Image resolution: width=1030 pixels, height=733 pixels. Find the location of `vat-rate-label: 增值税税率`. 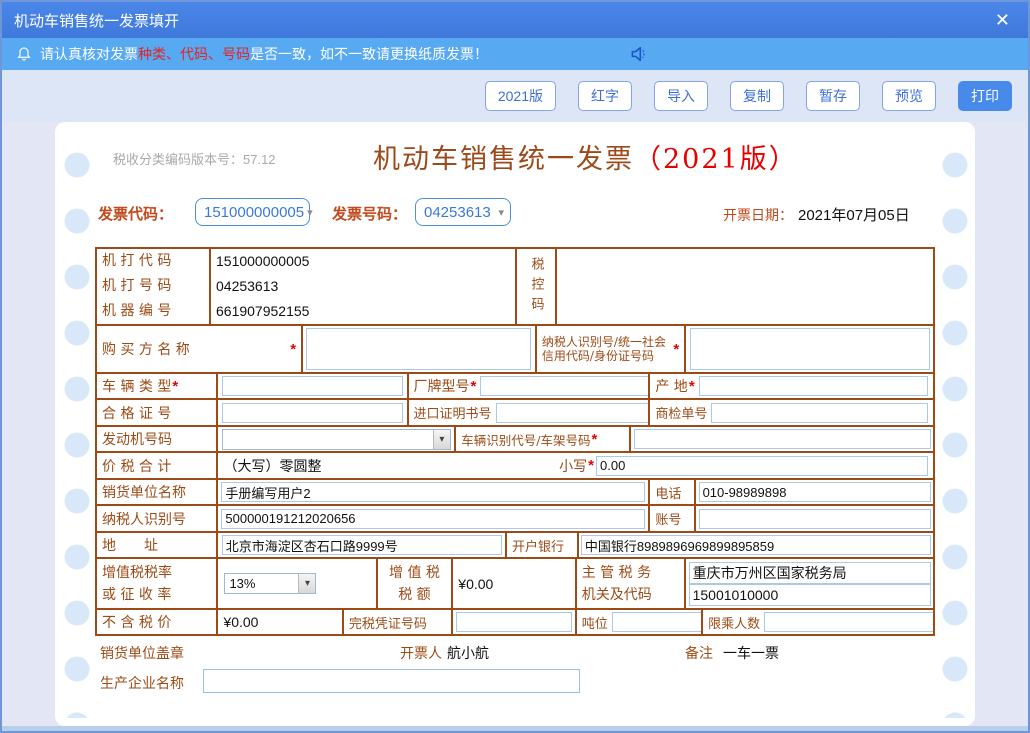

vat-rate-label: 增值税税率 is located at coordinates (137, 572).